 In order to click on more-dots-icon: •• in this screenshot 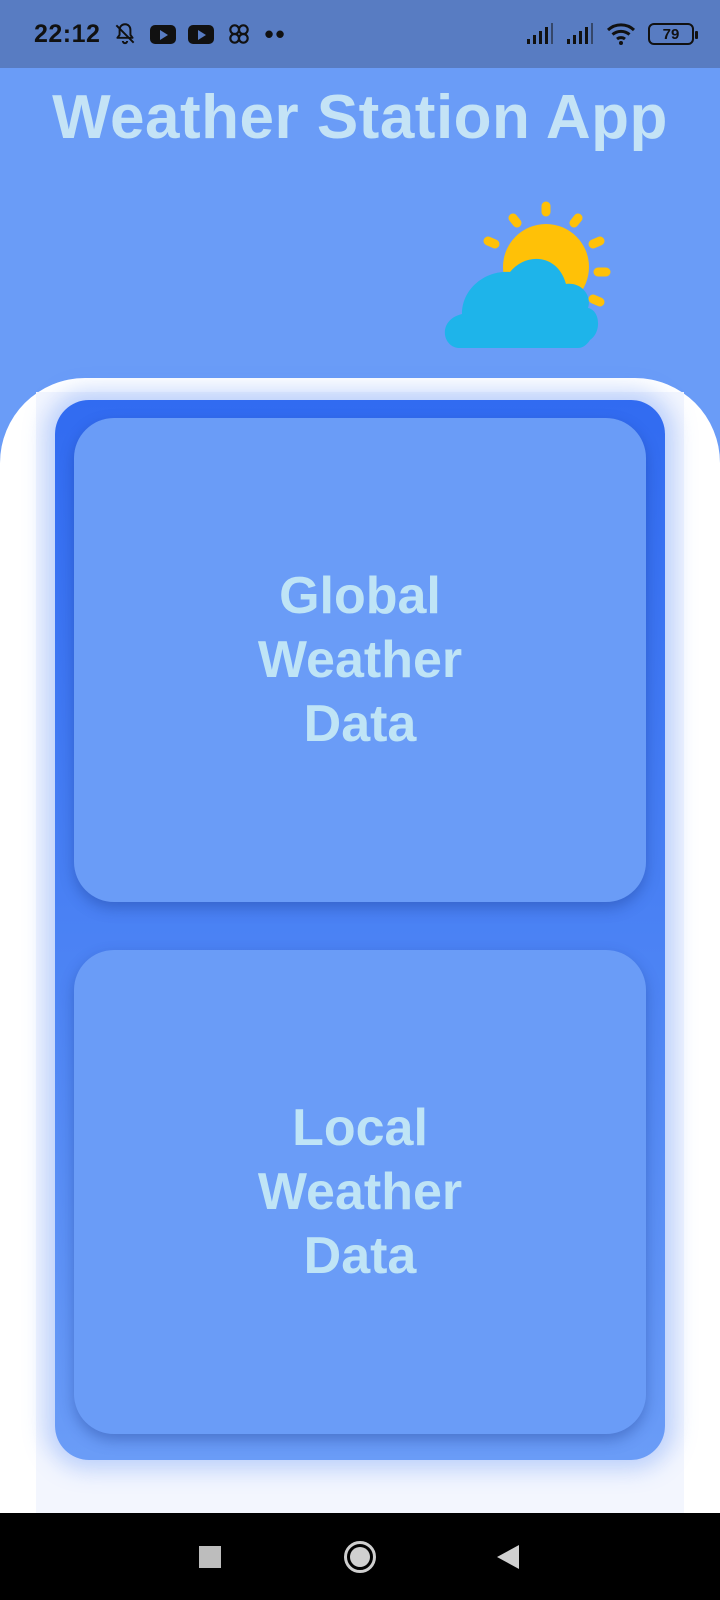, I will do `click(275, 33)`.